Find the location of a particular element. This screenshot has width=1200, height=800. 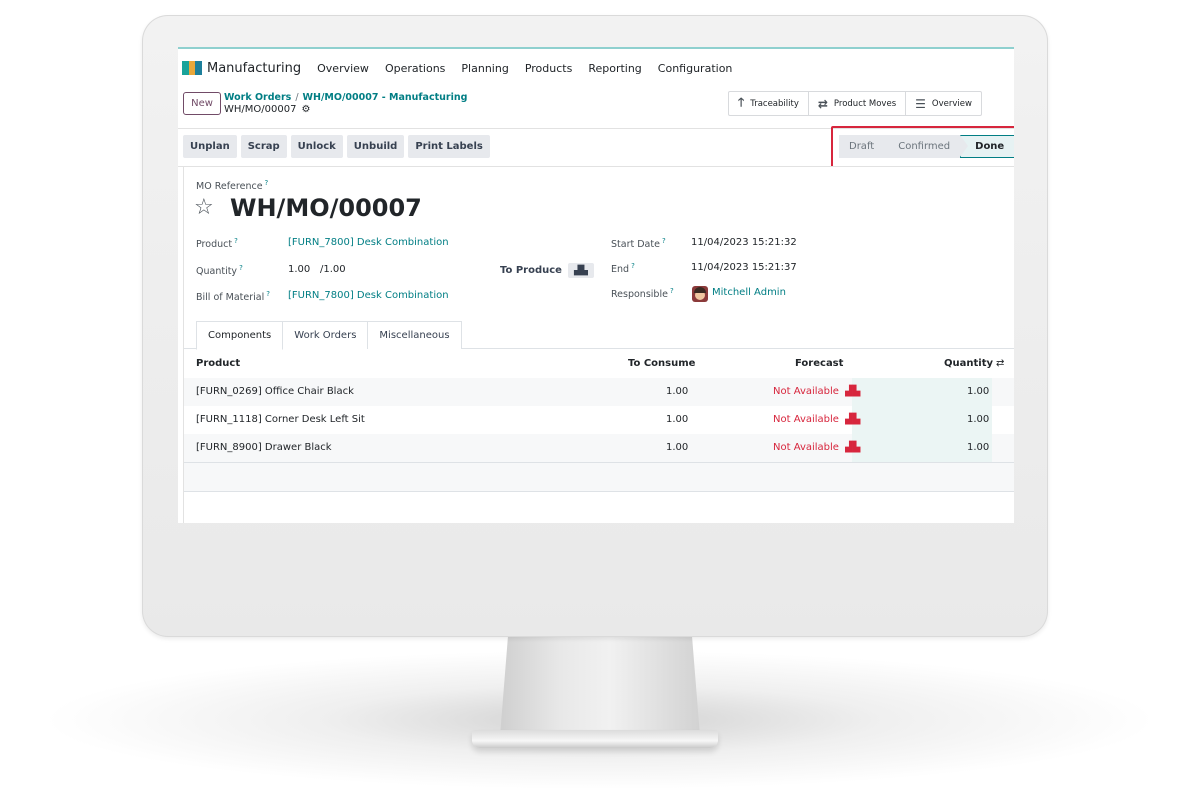

traceability-button: 🡑 Traceability is located at coordinates (769, 103).